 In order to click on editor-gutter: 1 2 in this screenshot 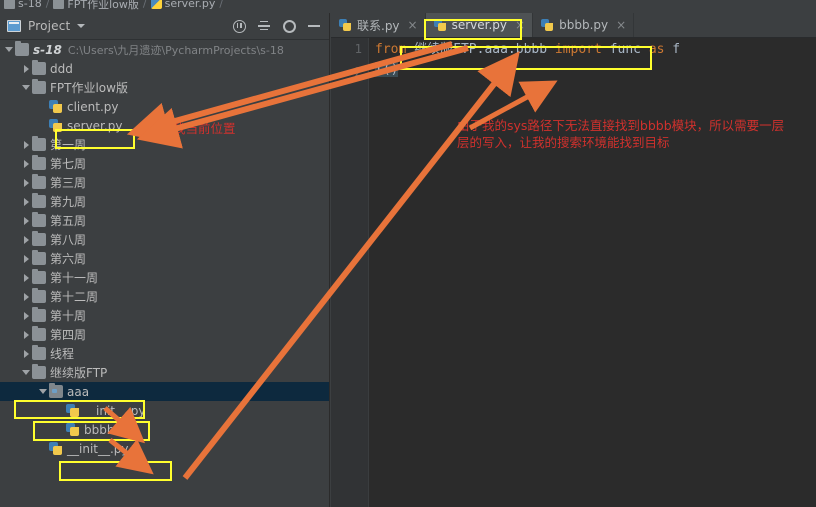, I will do `click(350, 272)`.